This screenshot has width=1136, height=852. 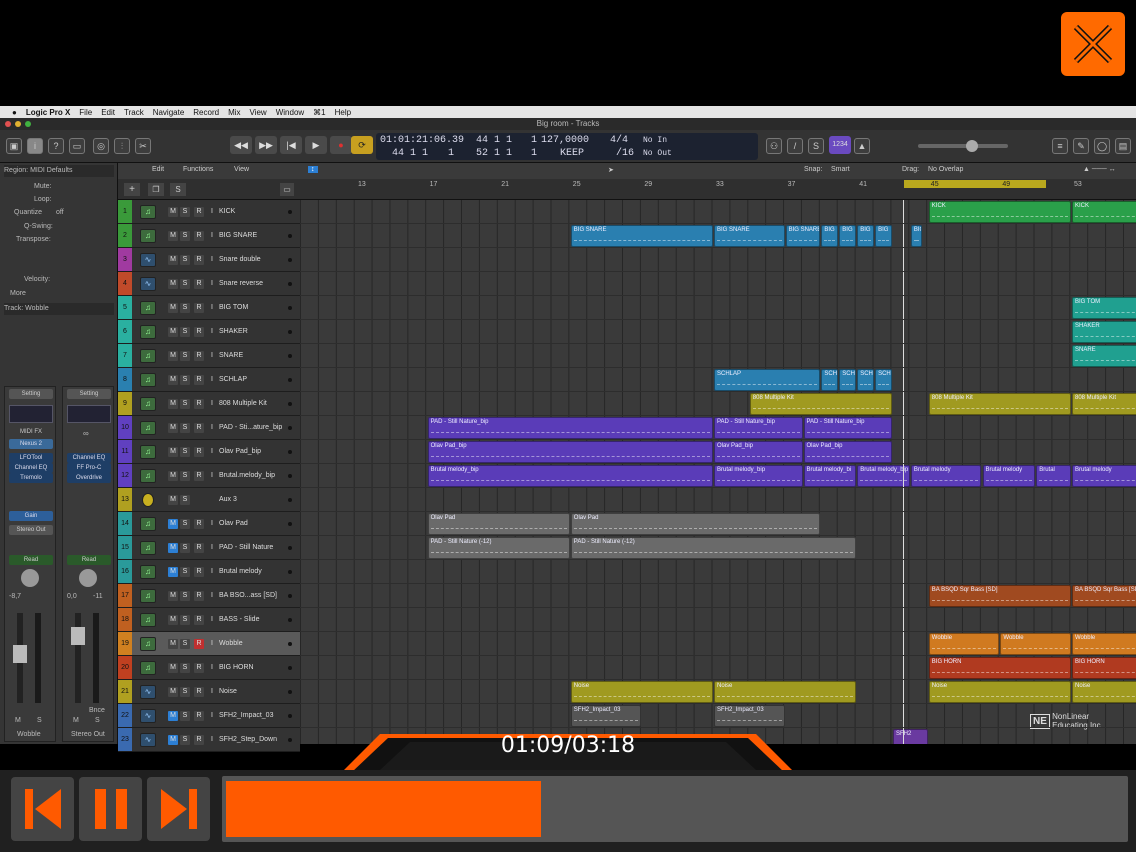 What do you see at coordinates (972, 146) in the screenshot?
I see `volume-knob` at bounding box center [972, 146].